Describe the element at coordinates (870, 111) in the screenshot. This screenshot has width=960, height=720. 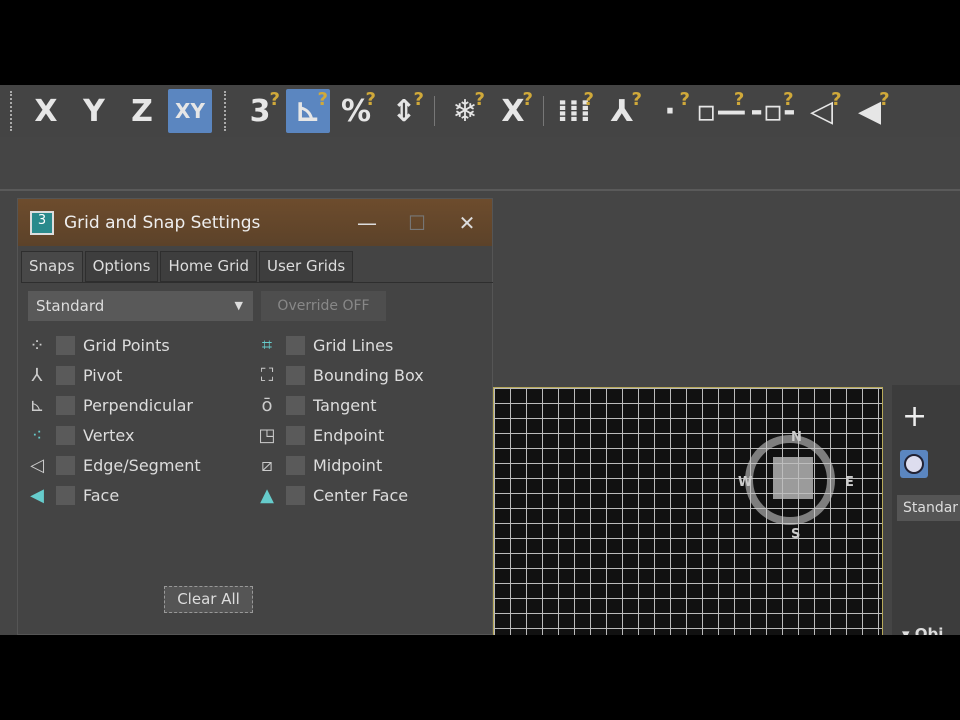
I see `face-snap-button: ◀?` at that location.